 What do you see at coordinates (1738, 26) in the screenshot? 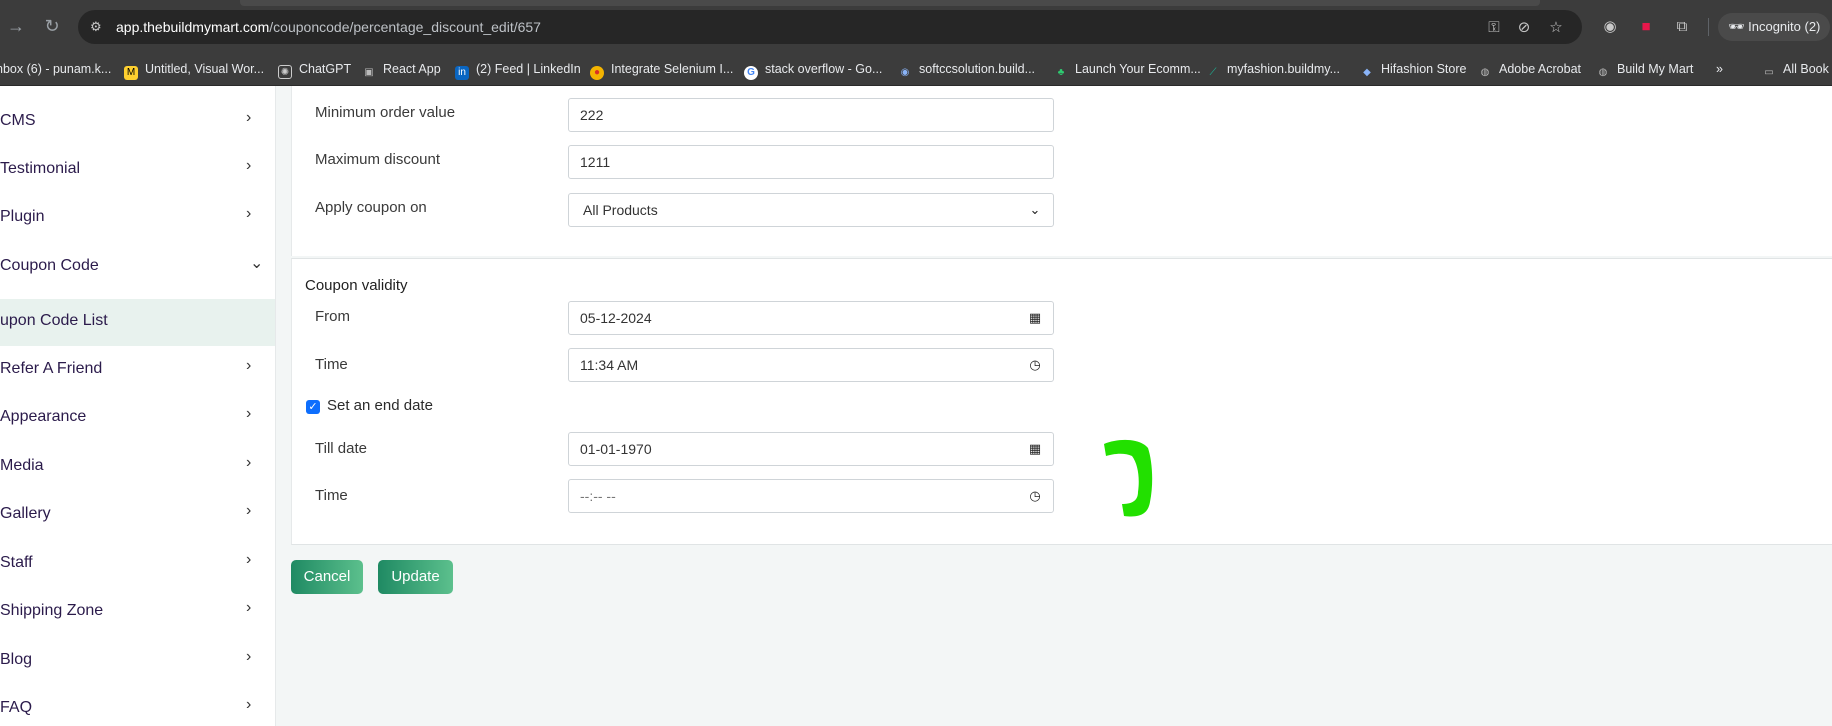
I see `incognito-icon: 🕶` at bounding box center [1738, 26].